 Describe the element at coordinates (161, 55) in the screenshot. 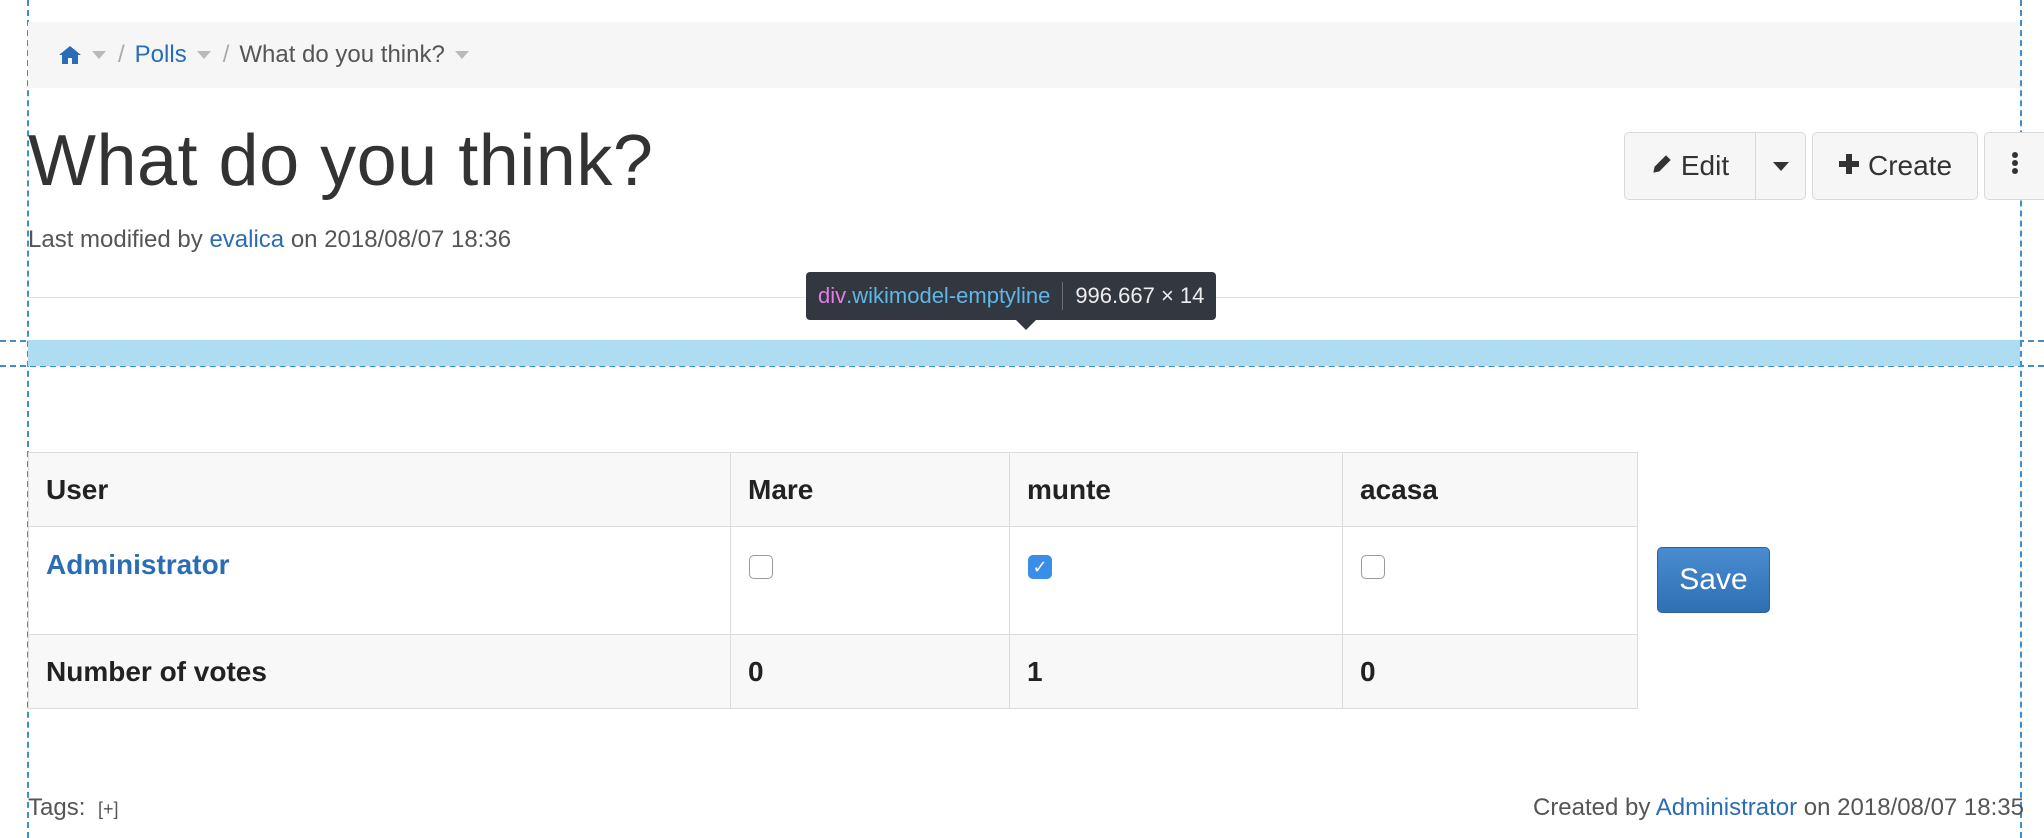

I see `breadcrumb-item-polls: Polls` at that location.